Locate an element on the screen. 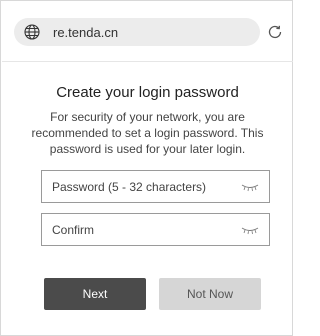  url-text: re.tenda.cn is located at coordinates (86, 32).